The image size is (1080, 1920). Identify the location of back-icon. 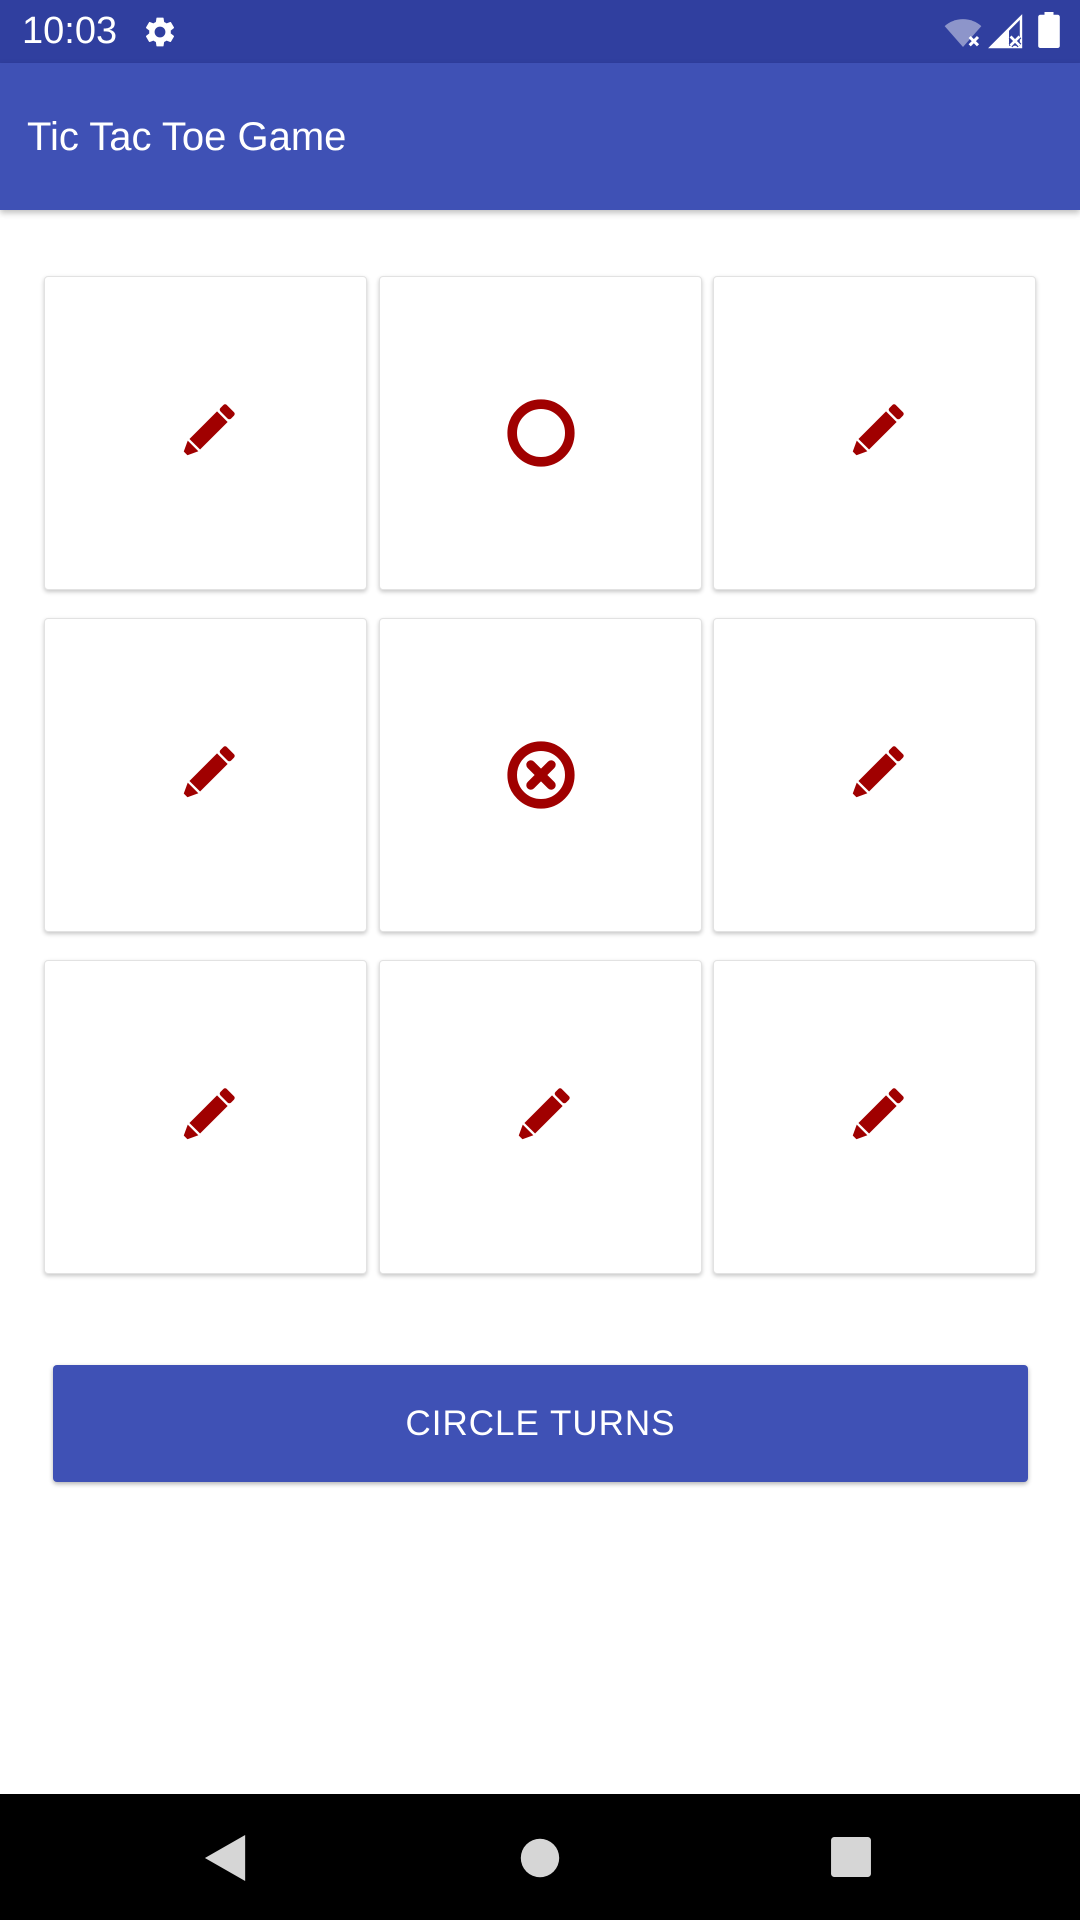
(226, 1858).